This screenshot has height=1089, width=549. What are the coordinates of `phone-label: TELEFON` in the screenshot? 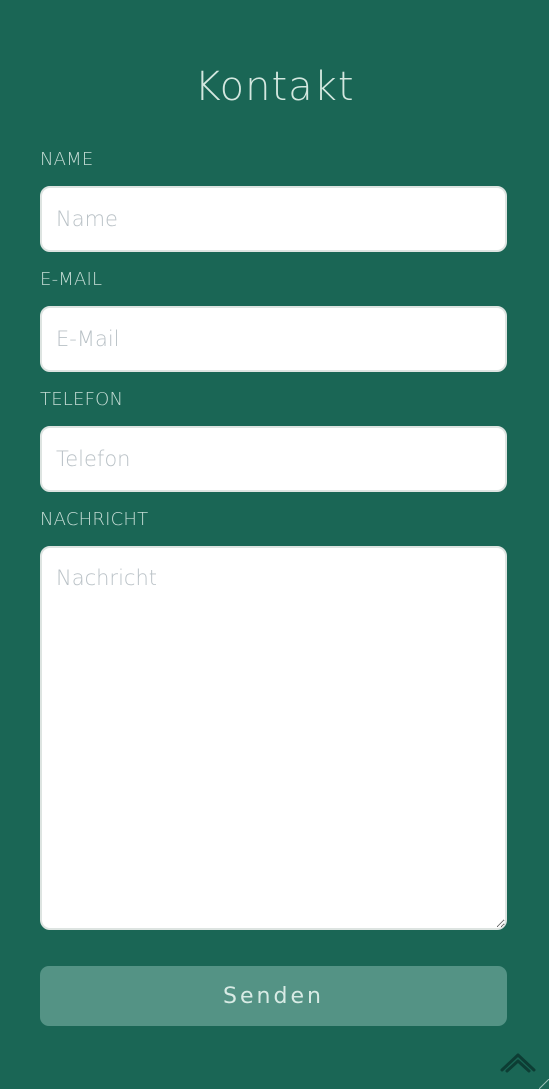 It's located at (82, 399).